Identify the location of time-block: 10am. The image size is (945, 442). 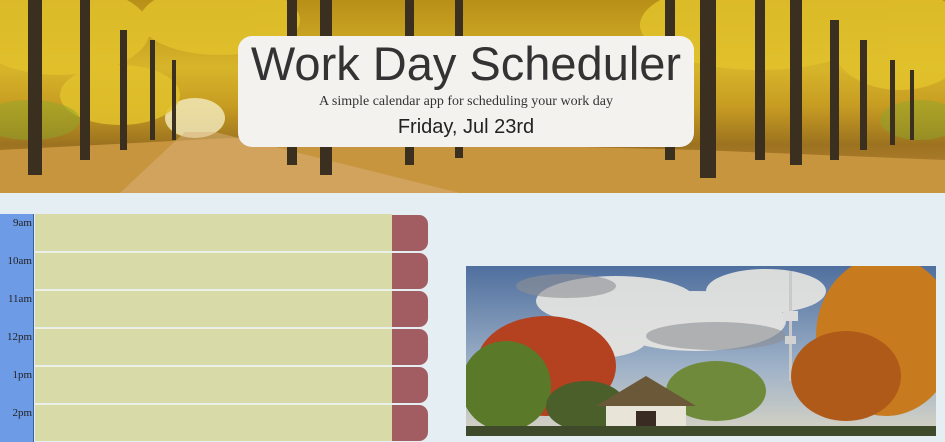
(215, 271).